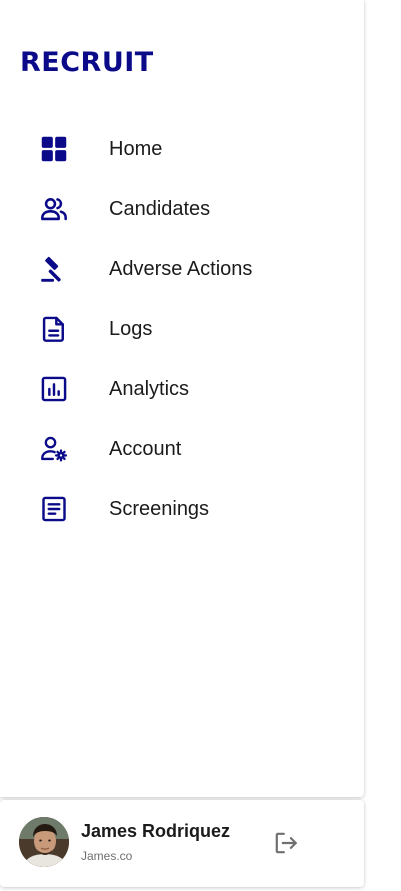 Image resolution: width=401 pixels, height=891 pixels. I want to click on app-logo: RECRUIT, so click(87, 62).